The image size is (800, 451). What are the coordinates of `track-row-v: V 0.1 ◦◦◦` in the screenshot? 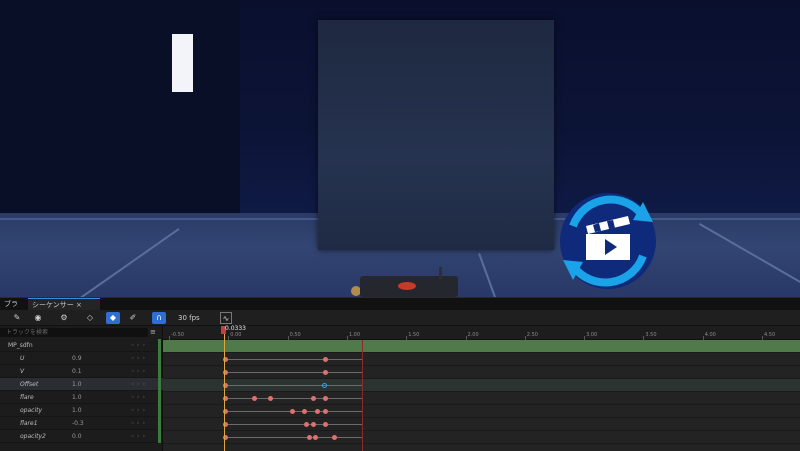 It's located at (81, 371).